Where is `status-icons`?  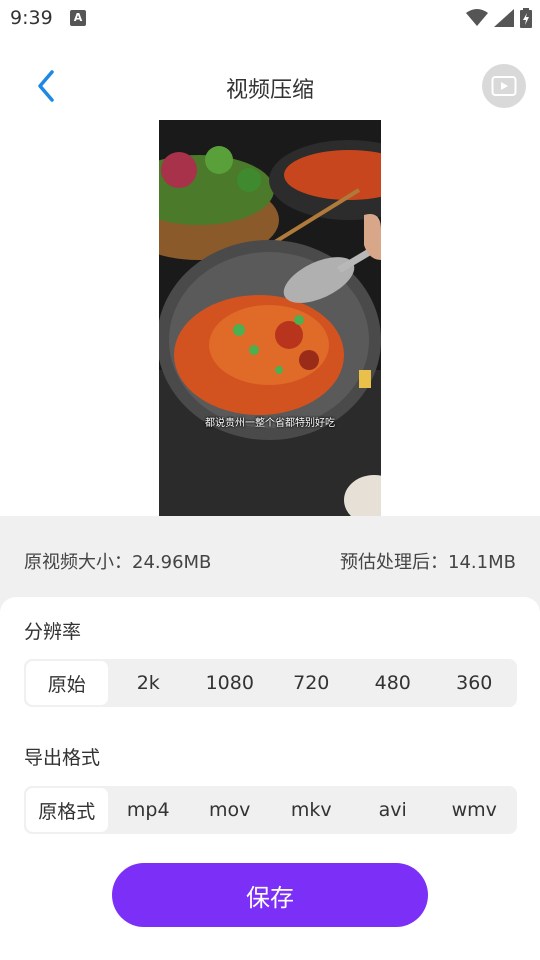 status-icons is located at coordinates (499, 18).